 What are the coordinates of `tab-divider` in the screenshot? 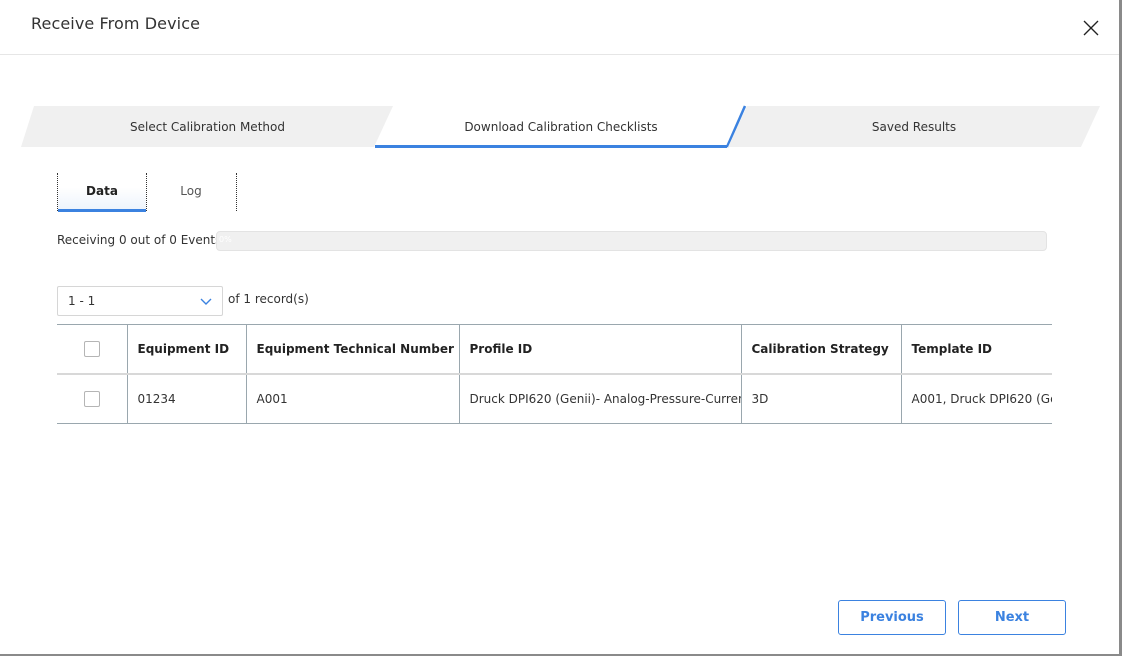 It's located at (236, 192).